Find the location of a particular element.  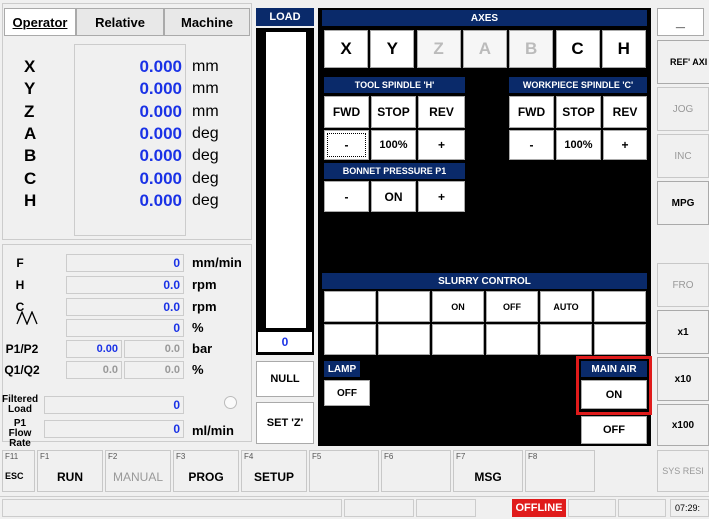

fkey-f4: F4 SETUP is located at coordinates (274, 471).